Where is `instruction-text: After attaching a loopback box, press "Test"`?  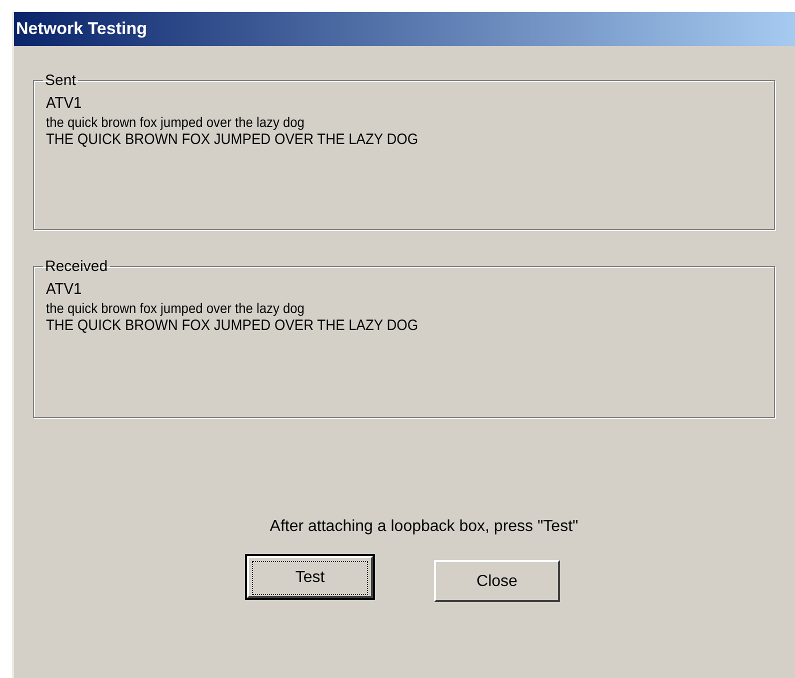 instruction-text: After attaching a loopback box, press "Test" is located at coordinates (424, 527).